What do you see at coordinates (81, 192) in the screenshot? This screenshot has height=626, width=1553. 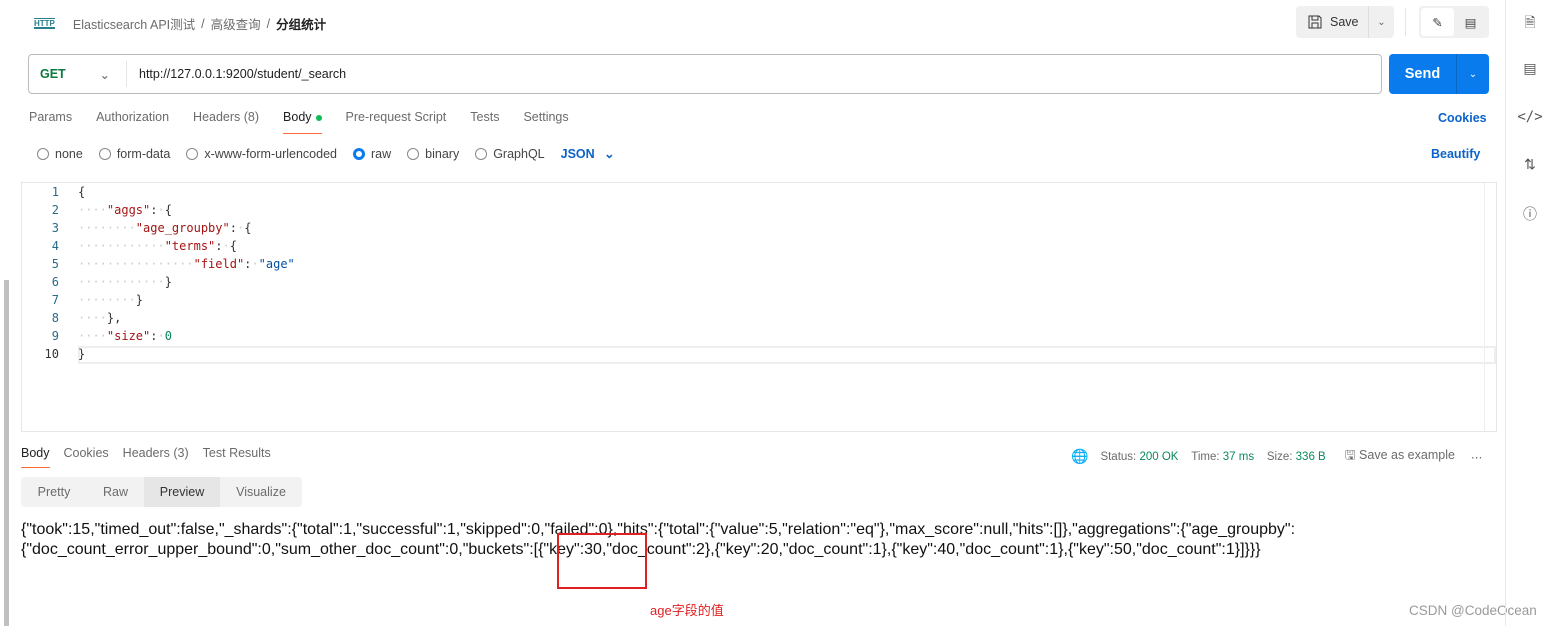 I see `code-text: {` at bounding box center [81, 192].